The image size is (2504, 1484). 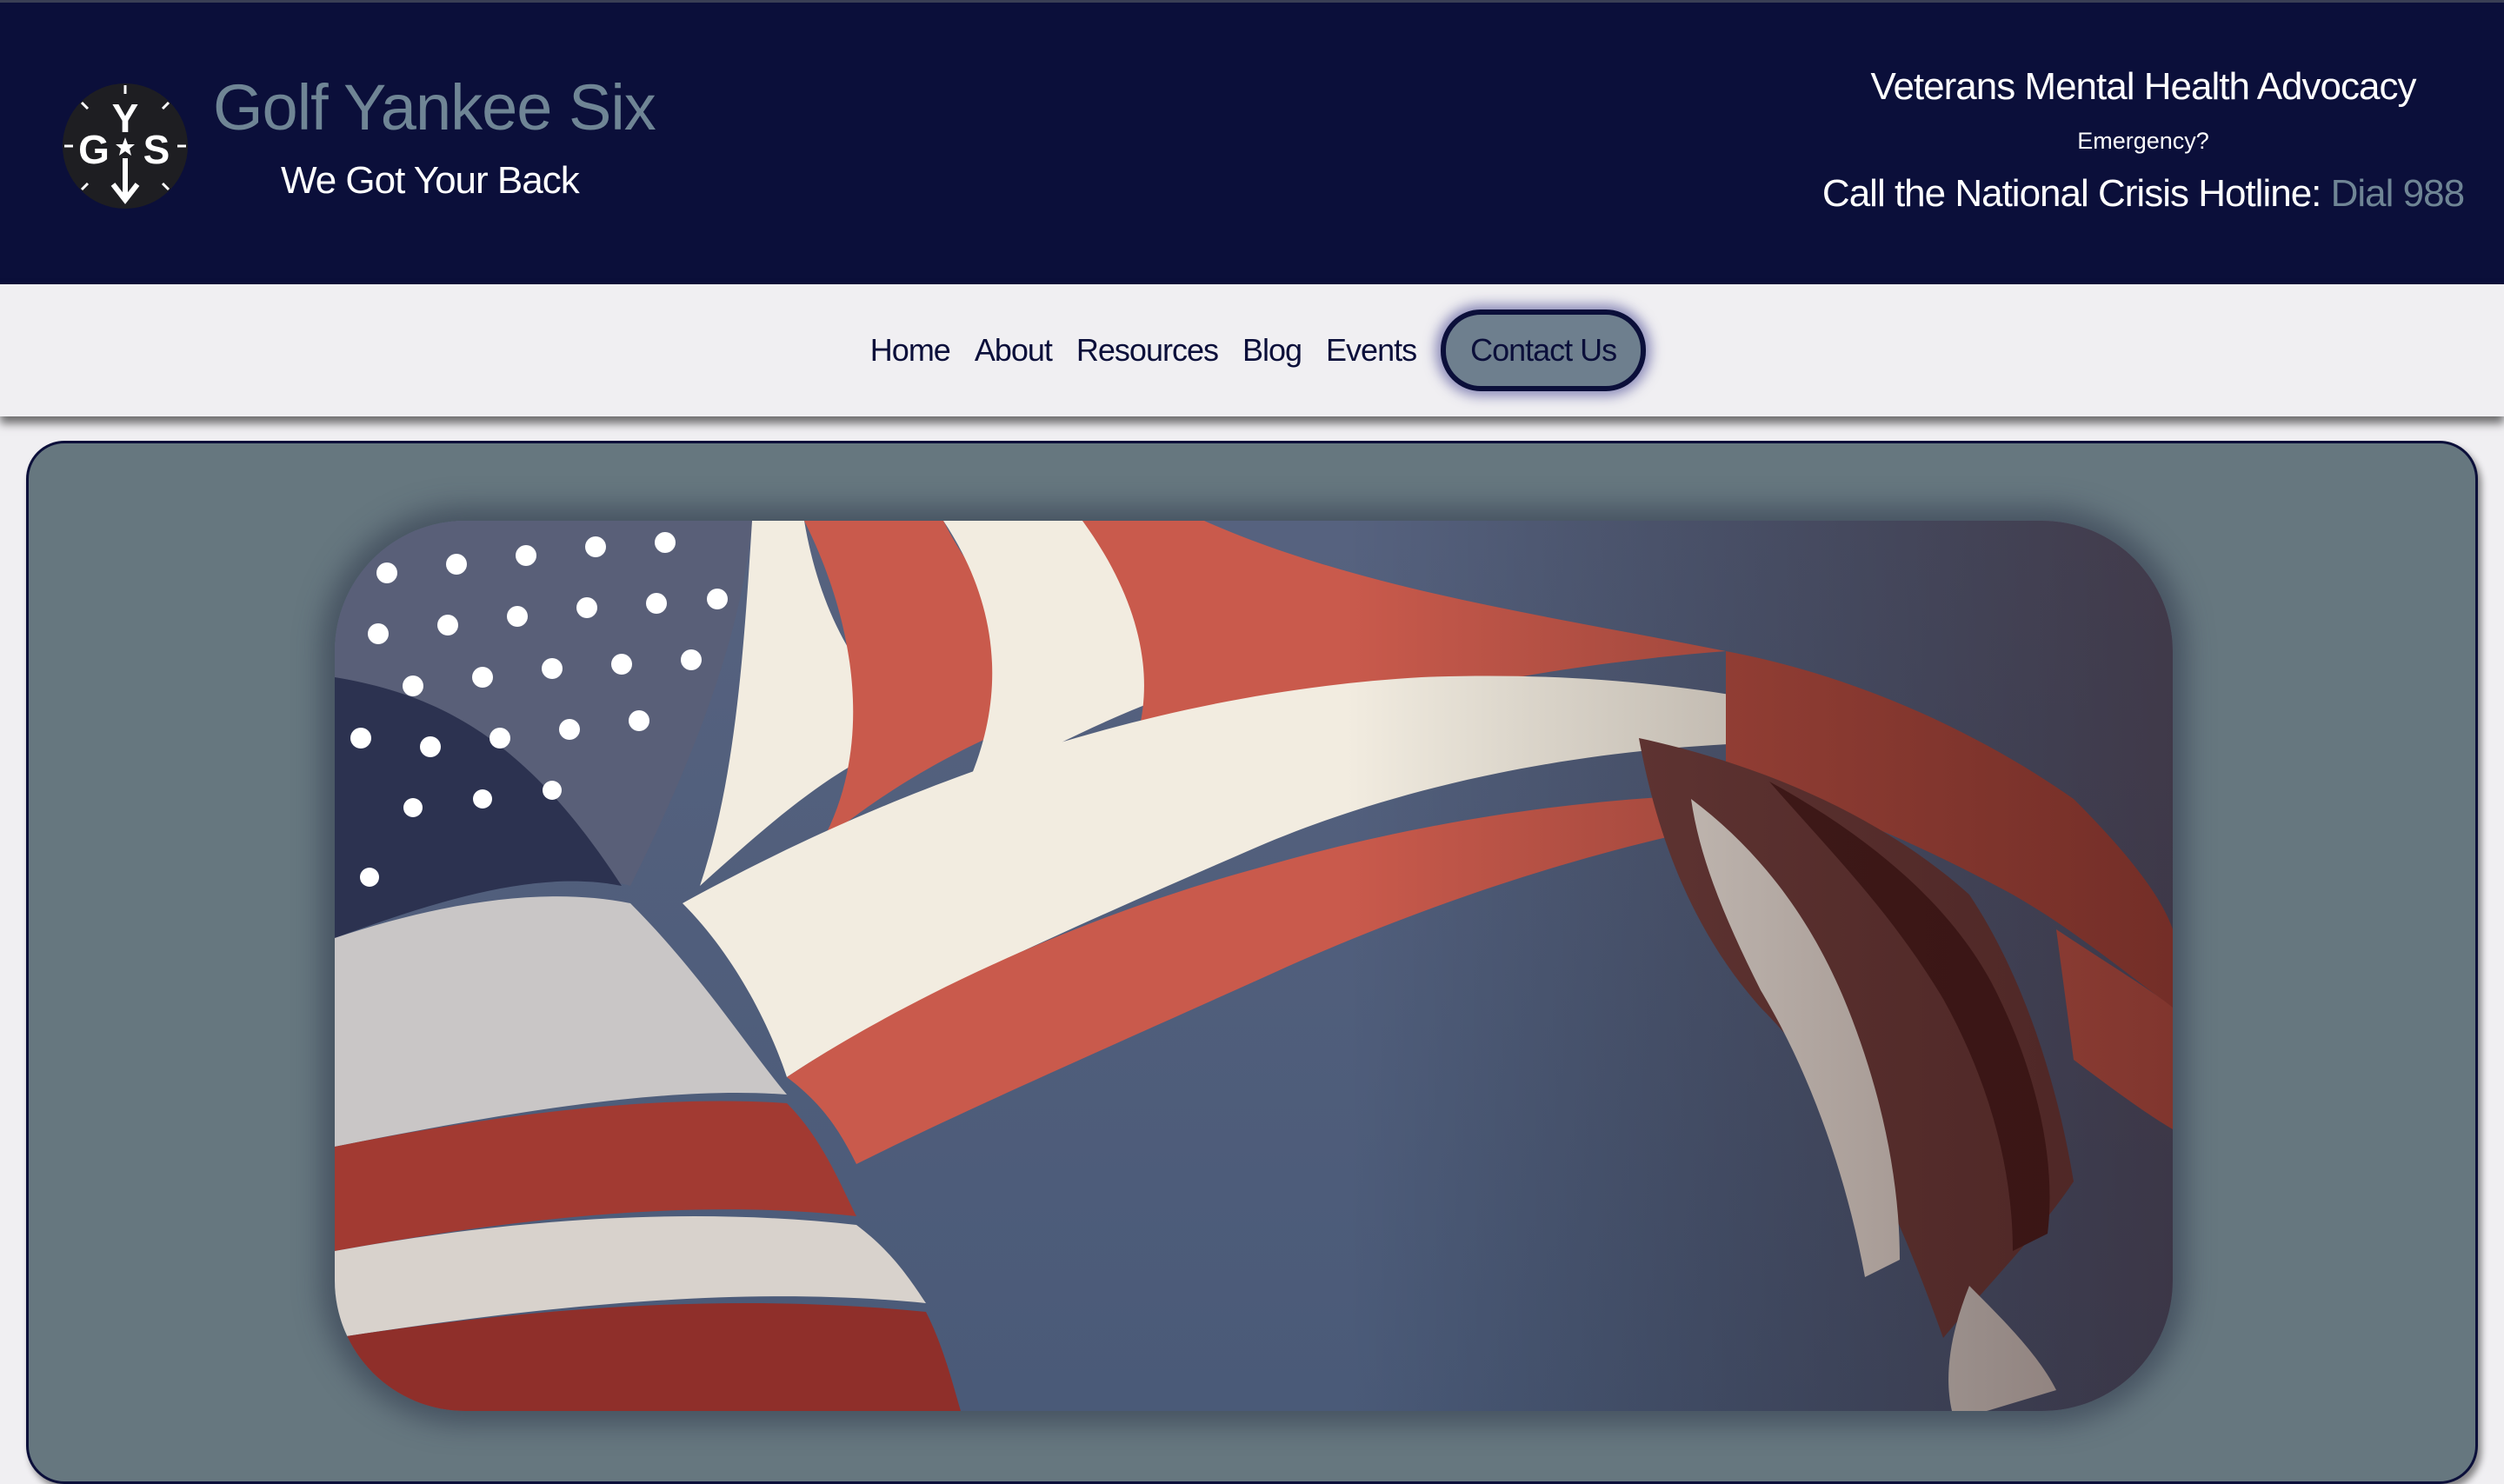 I want to click on hotline-prefix: Call the National Crisis Hotline:, so click(x=2071, y=193).